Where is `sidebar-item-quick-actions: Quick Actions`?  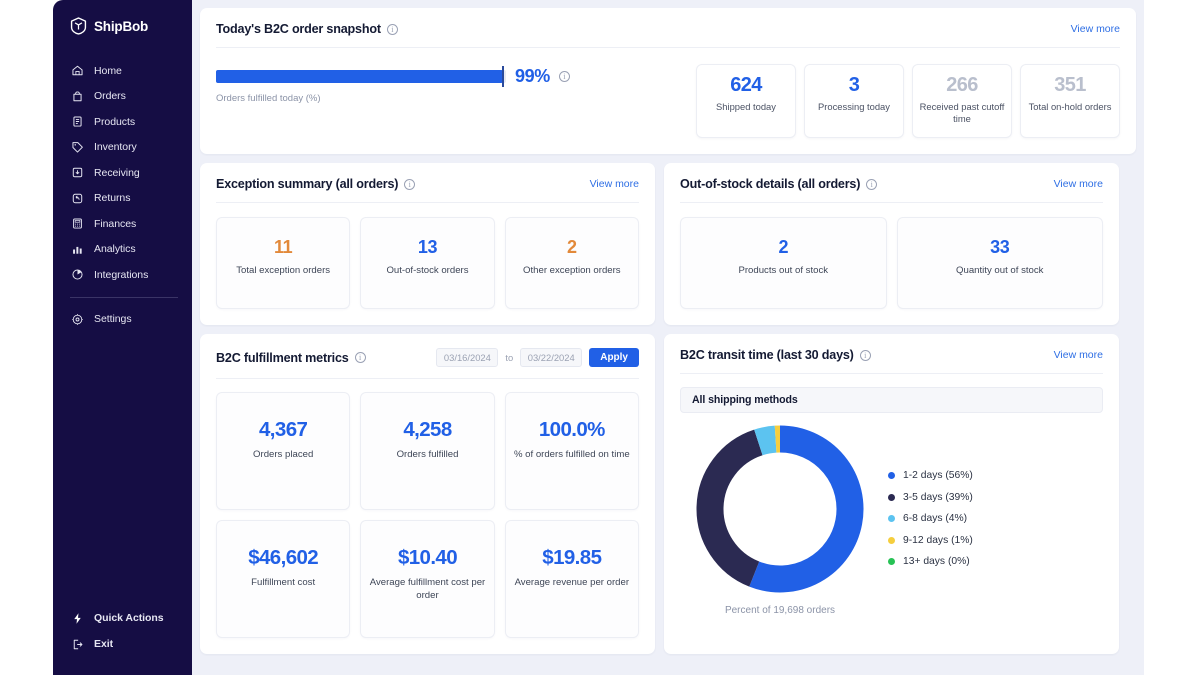 sidebar-item-quick-actions: Quick Actions is located at coordinates (122, 618).